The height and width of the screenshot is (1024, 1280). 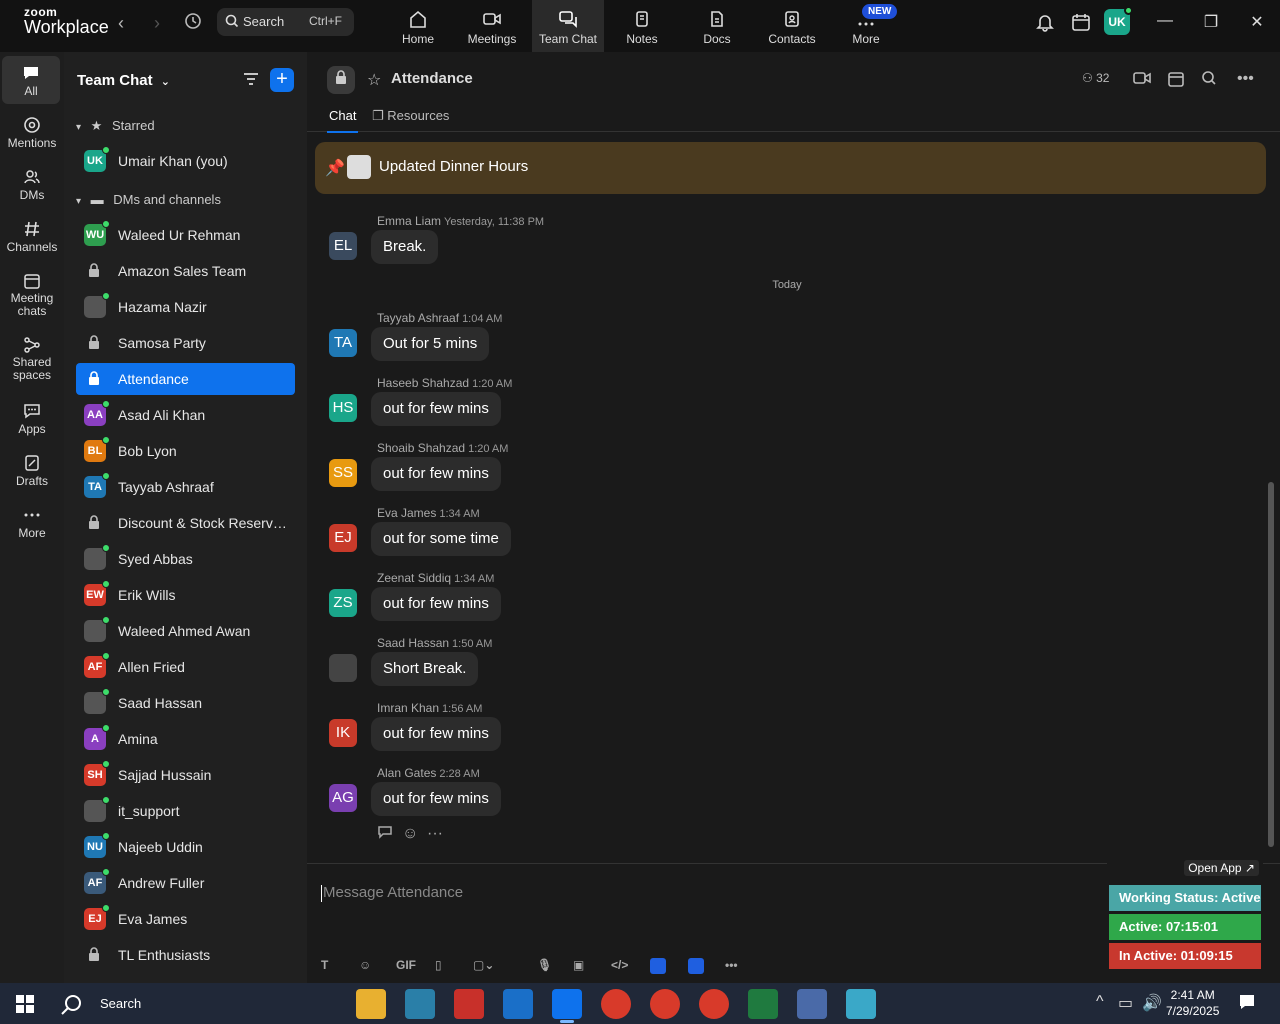 What do you see at coordinates (185, 955) in the screenshot?
I see `sidebar-item: TL Enthusiasts` at bounding box center [185, 955].